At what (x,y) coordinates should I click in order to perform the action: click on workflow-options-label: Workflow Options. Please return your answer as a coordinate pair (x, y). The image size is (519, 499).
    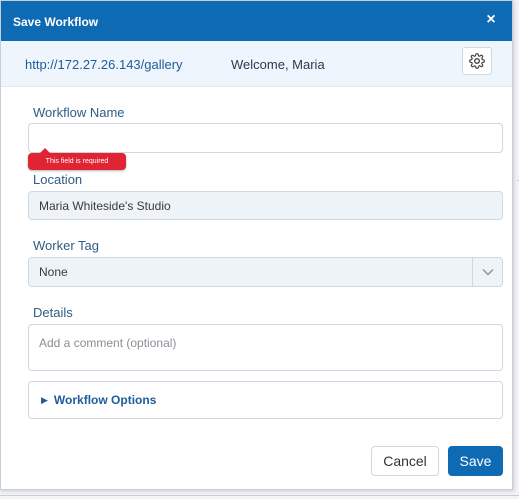
    Looking at the image, I should click on (105, 400).